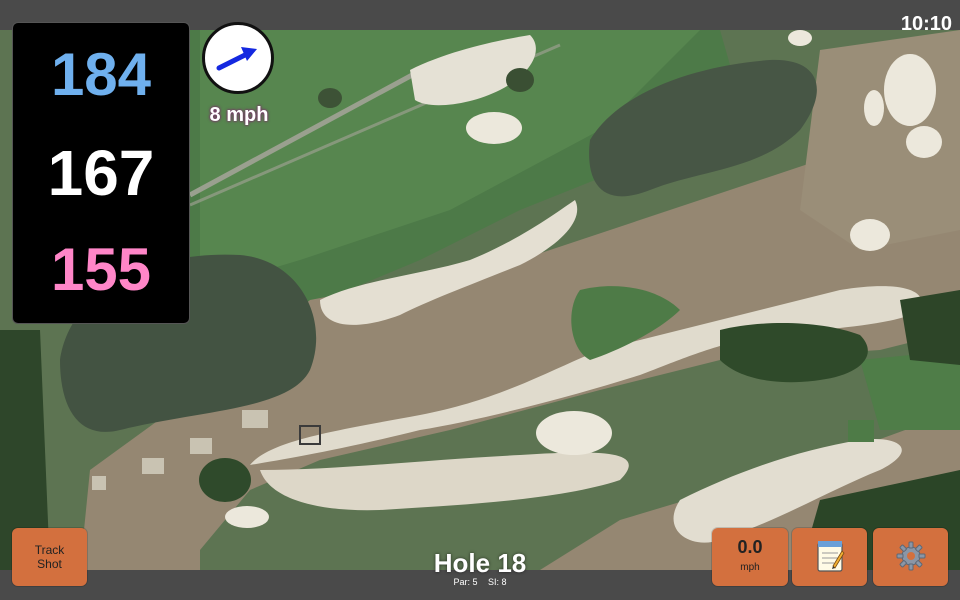 This screenshot has width=960, height=600. What do you see at coordinates (480, 563) in the screenshot?
I see `hole-title: Hole 18` at bounding box center [480, 563].